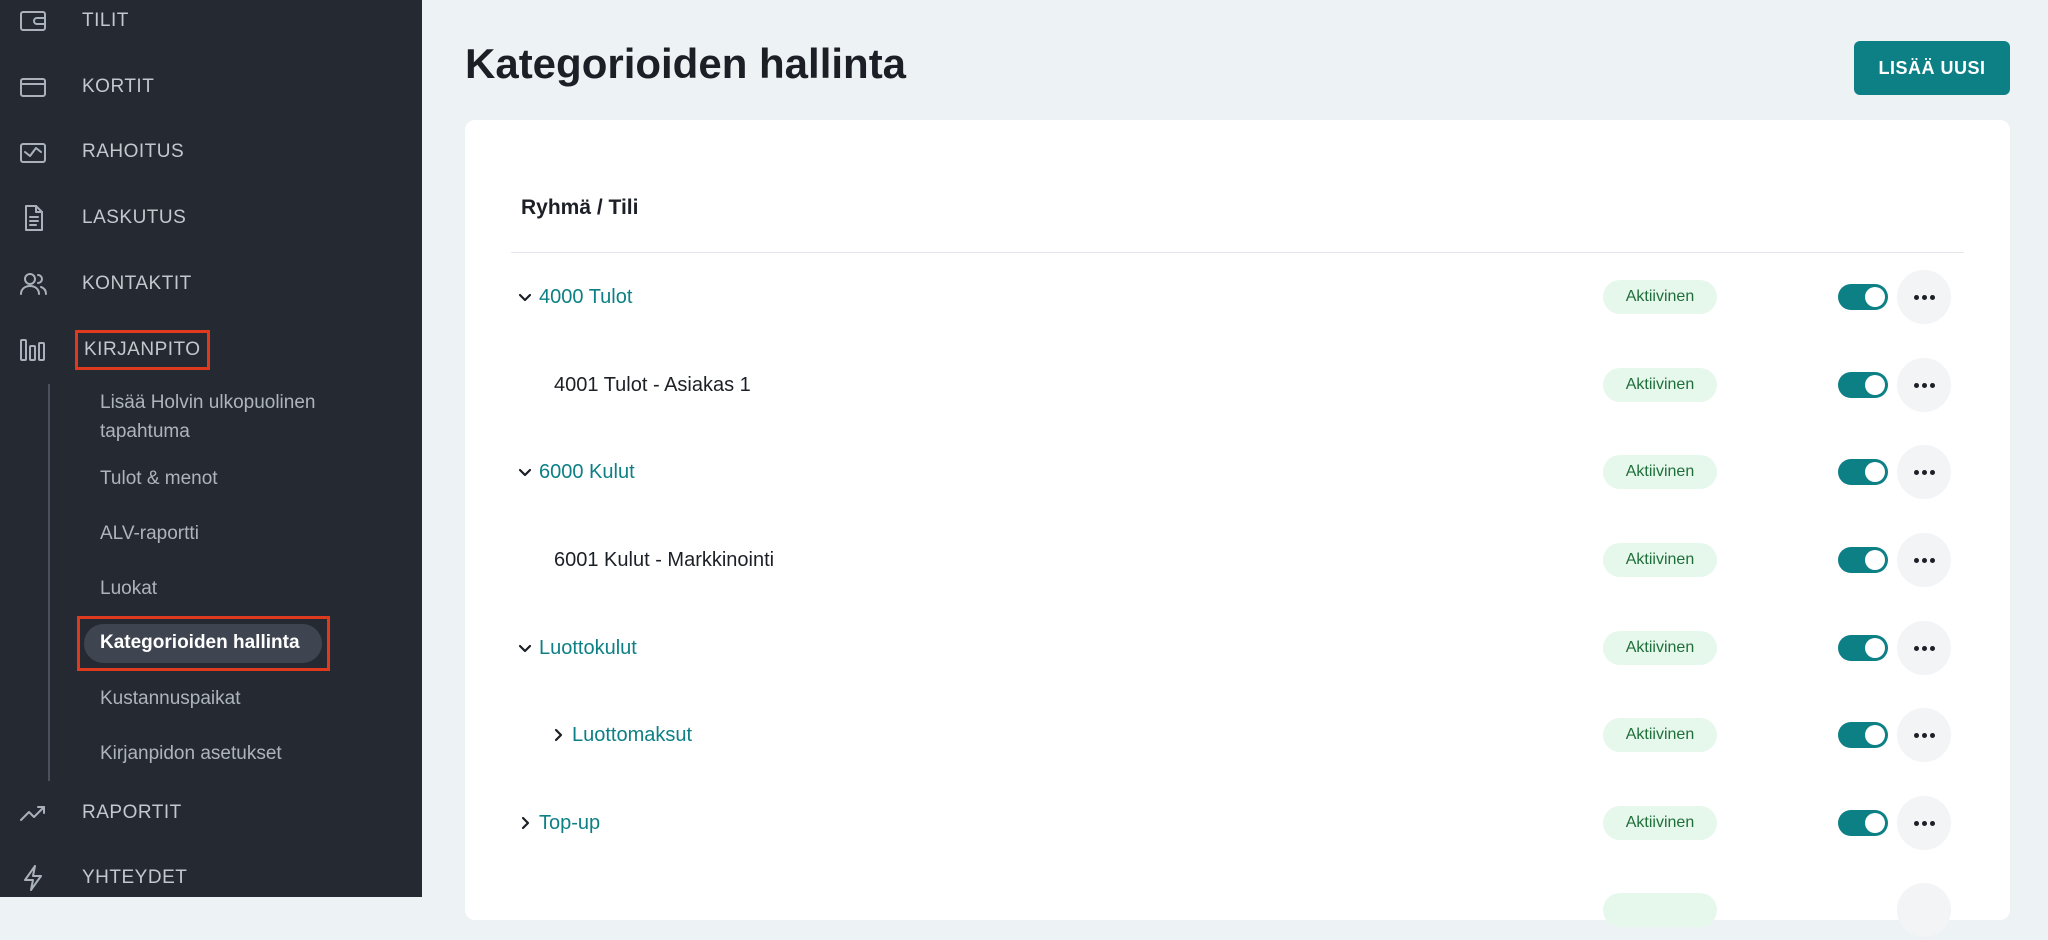  I want to click on submenu-item-lisaa-tapahtuma: Lisää Holvin ulkopuolinen tapahtuma, so click(235, 417).